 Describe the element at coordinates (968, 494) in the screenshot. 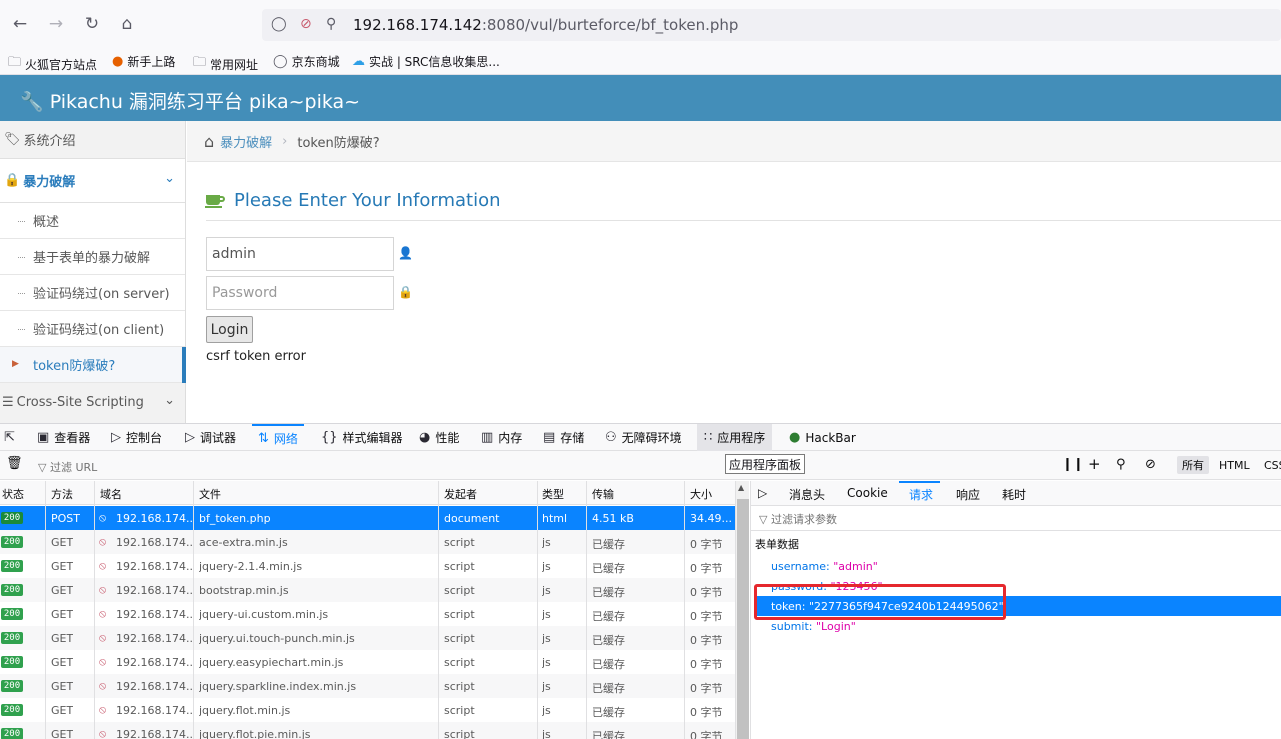

I see `tab-response: 响应` at that location.